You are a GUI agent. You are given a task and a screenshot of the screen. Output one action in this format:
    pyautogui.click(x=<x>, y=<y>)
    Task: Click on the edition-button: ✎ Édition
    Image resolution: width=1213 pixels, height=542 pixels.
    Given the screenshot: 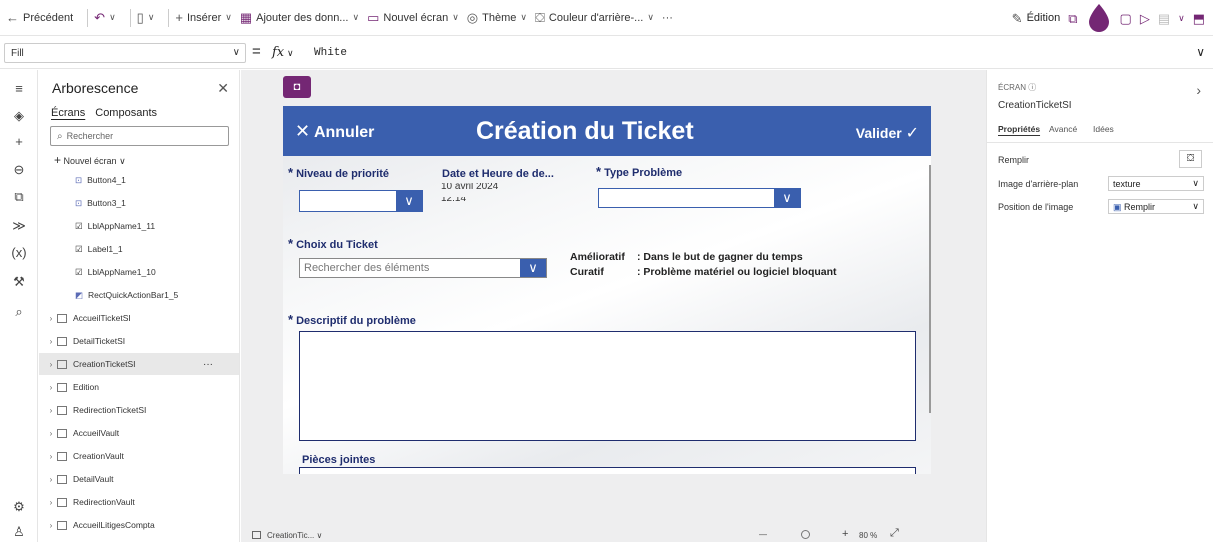 What is the action you would take?
    pyautogui.click(x=1036, y=18)
    